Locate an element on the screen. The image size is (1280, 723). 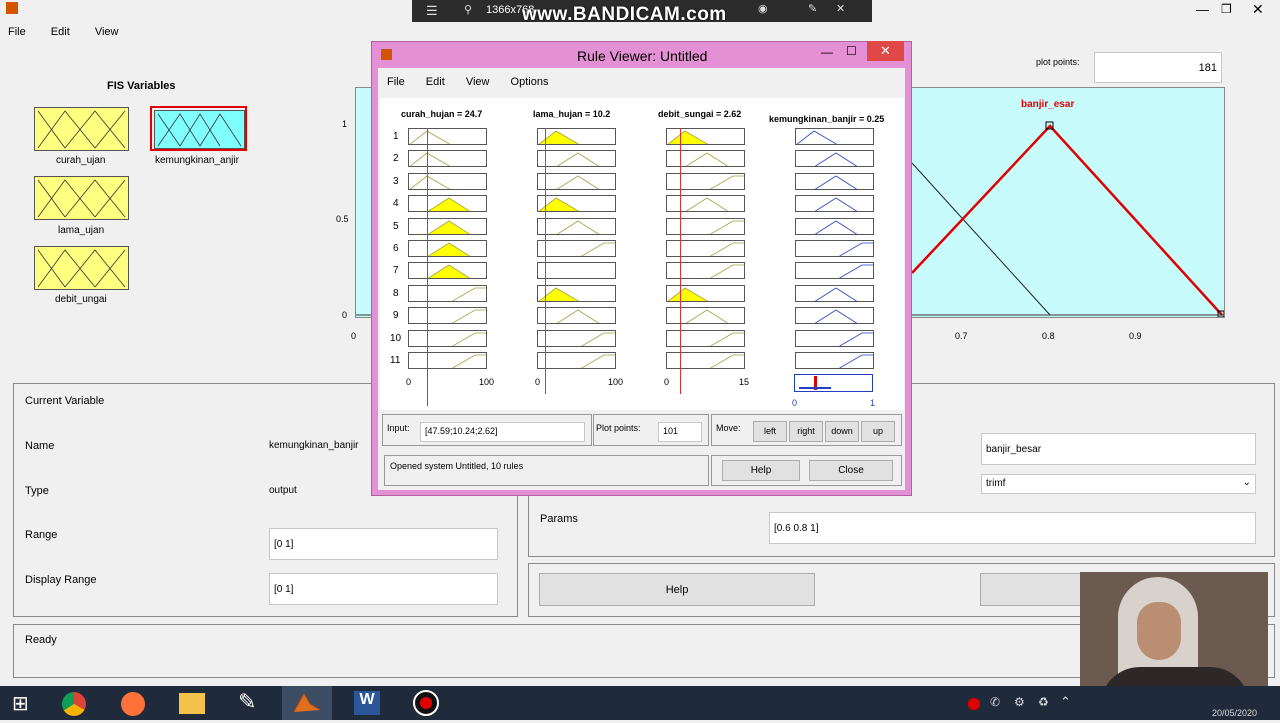
input-field: [47.59;10.24;2.62] is located at coordinates (502, 432).